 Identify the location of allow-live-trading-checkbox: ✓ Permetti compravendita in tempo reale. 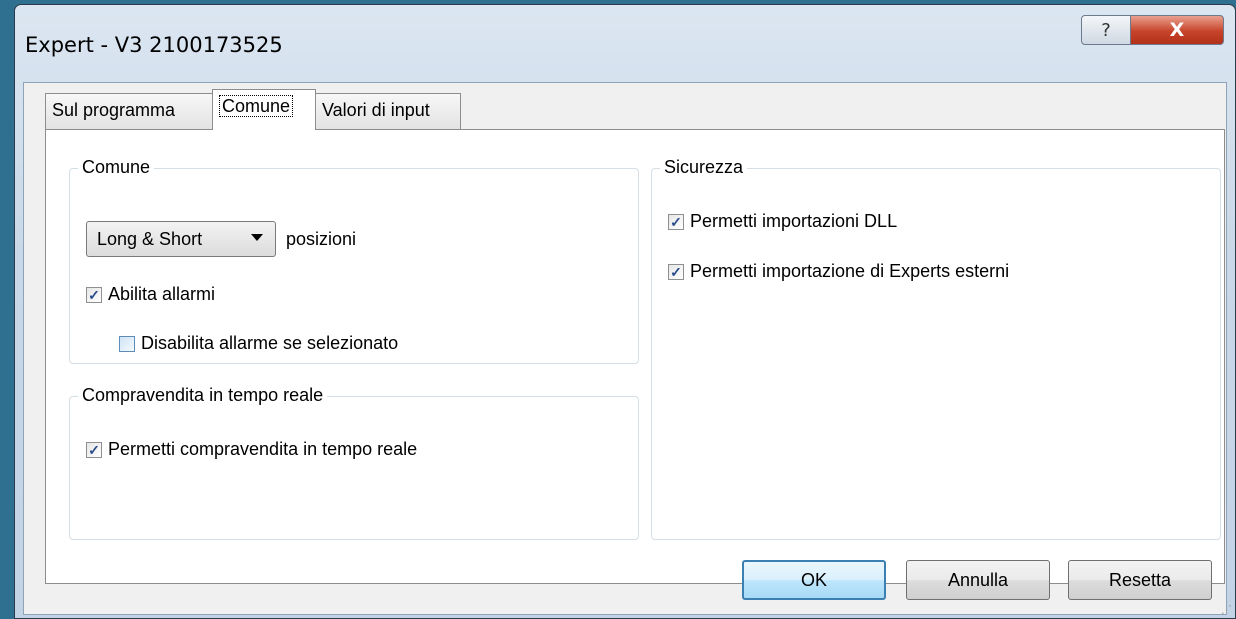
(251, 449).